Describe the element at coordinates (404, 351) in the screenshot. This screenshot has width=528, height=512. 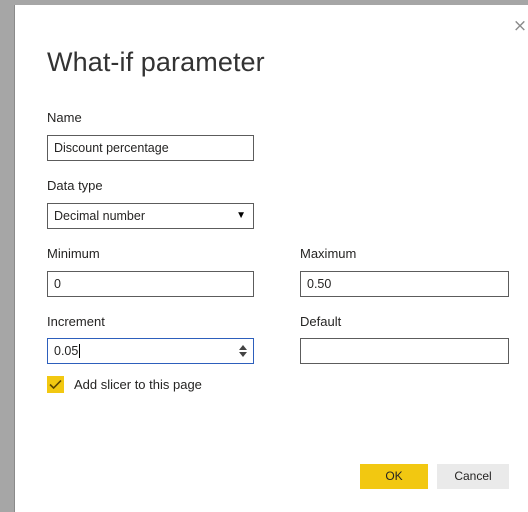
I see `default-input` at that location.